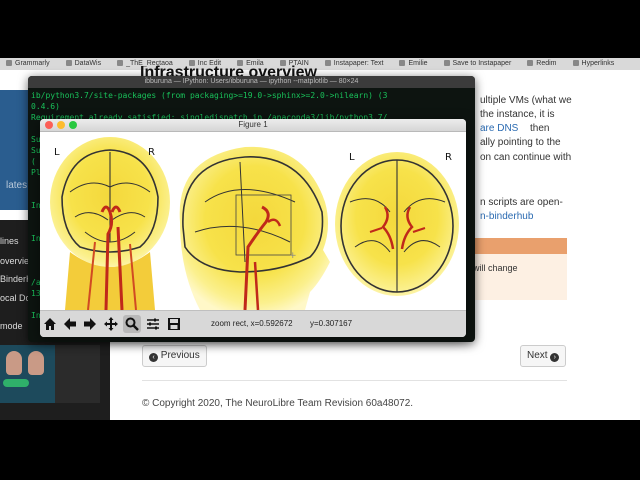  What do you see at coordinates (354, 63) in the screenshot?
I see `bookmark: Instapaper: Text` at bounding box center [354, 63].